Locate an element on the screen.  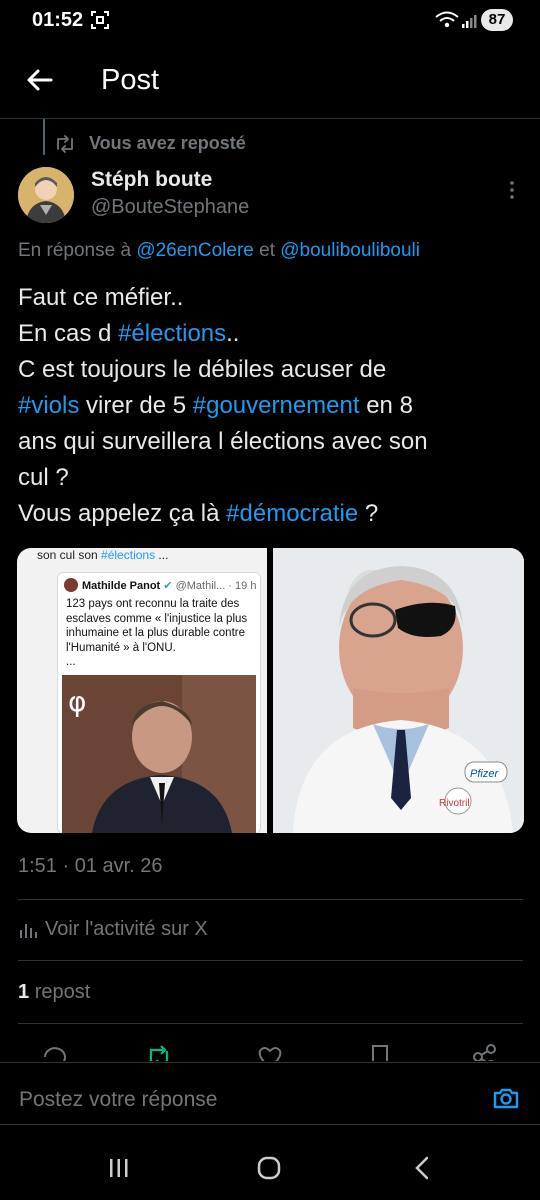
post-line: C est toujours le débiles acuser de is located at coordinates (202, 369).